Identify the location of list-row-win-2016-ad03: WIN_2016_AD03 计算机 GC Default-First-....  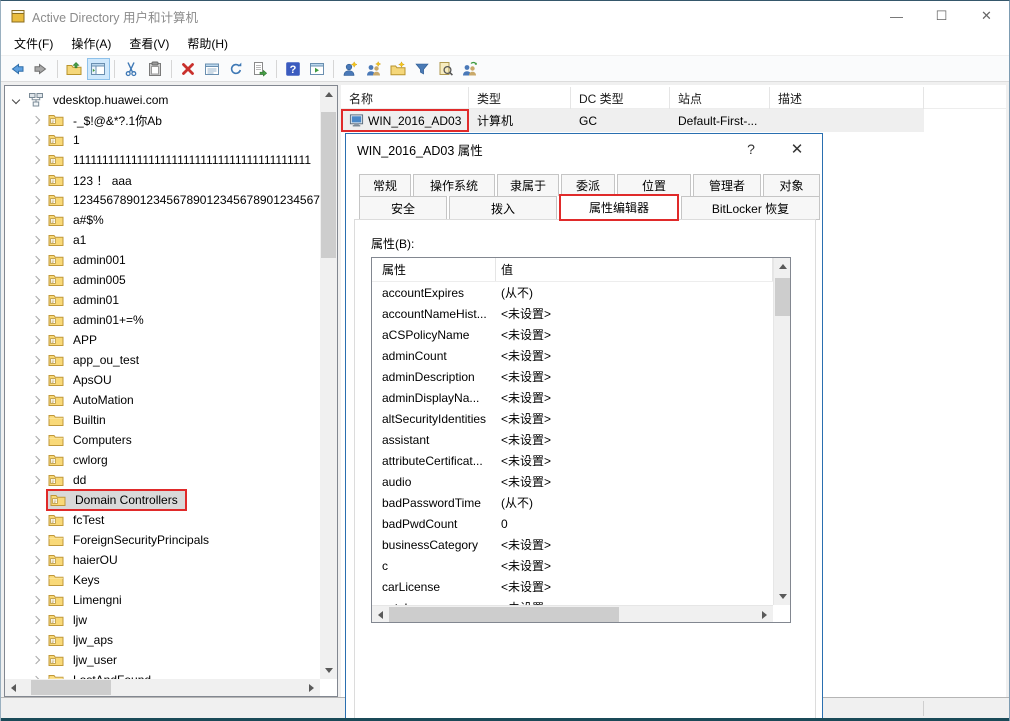
(632, 120).